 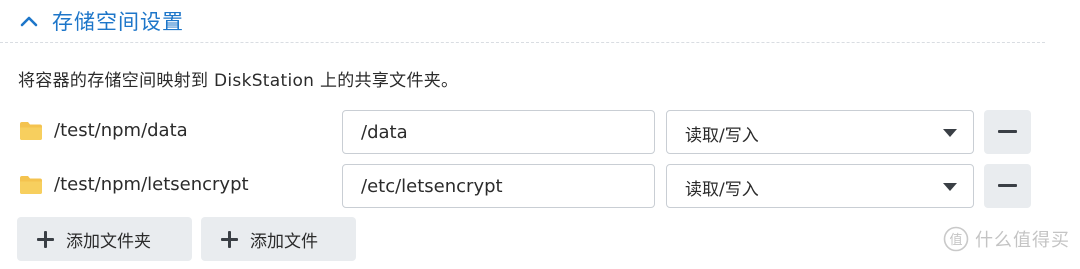 I want to click on section-title: 存储空间设置, so click(x=118, y=22).